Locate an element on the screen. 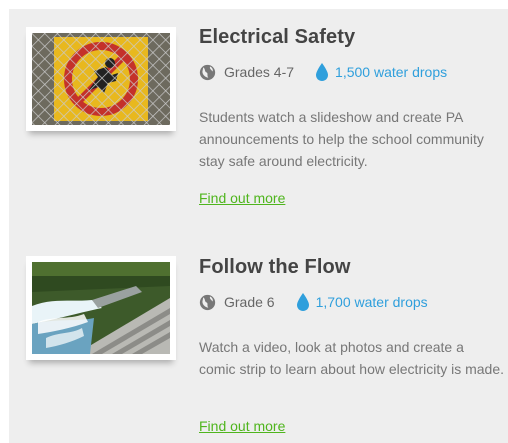 The image size is (508, 443). grade-level: Grade 6 is located at coordinates (249, 302).